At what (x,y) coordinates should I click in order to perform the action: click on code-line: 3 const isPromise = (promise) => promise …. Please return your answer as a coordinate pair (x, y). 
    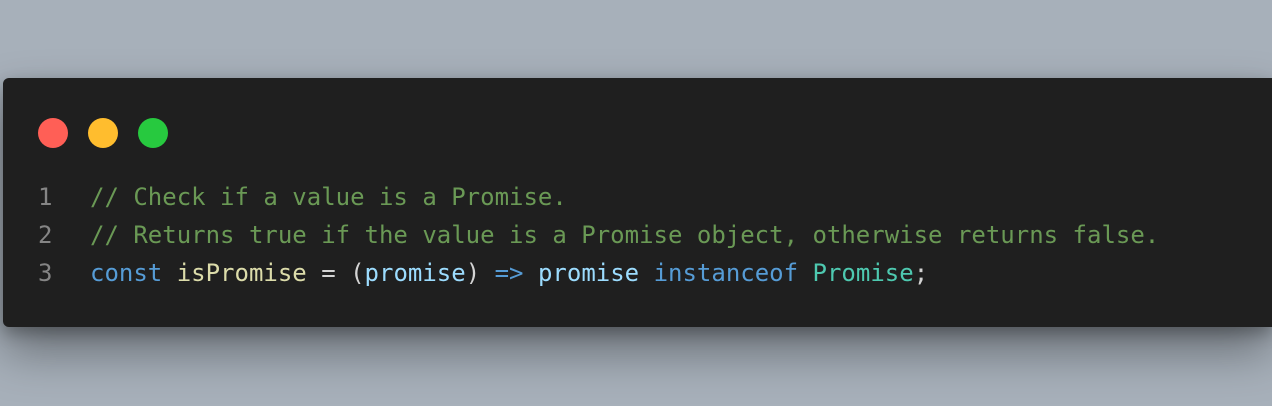
    Looking at the image, I should click on (637, 273).